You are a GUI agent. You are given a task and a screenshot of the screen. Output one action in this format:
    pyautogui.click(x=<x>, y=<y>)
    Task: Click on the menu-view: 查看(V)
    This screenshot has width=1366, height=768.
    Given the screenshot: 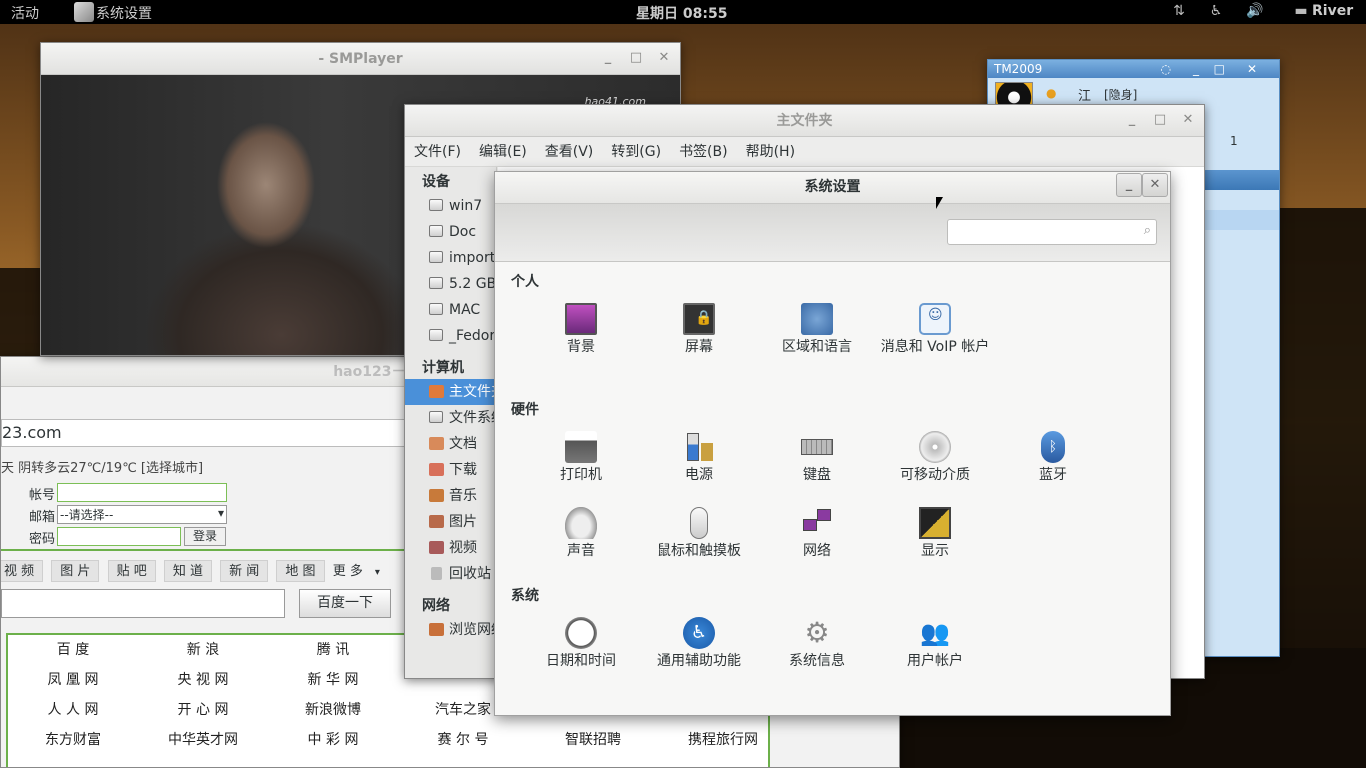 What is the action you would take?
    pyautogui.click(x=569, y=152)
    